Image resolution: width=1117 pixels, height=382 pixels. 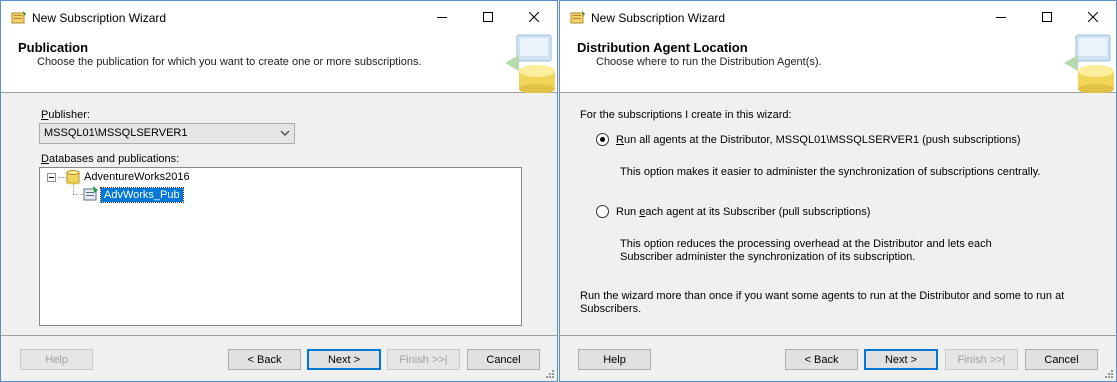 What do you see at coordinates (110, 159) in the screenshot?
I see `tree-label: Databases and publications:` at bounding box center [110, 159].